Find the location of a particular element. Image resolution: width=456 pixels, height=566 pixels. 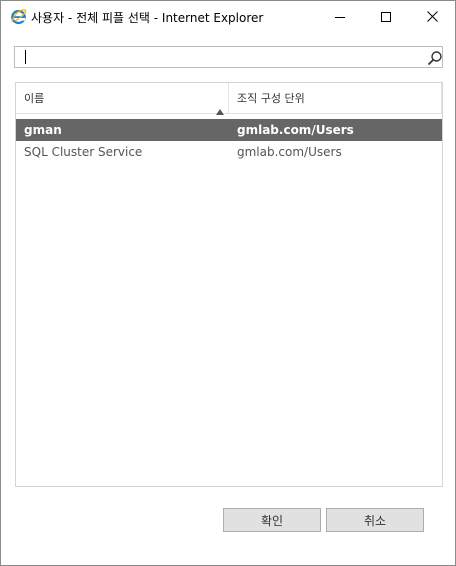

table-row: SQL Cluster Service gmlab.com/Users is located at coordinates (229, 152).